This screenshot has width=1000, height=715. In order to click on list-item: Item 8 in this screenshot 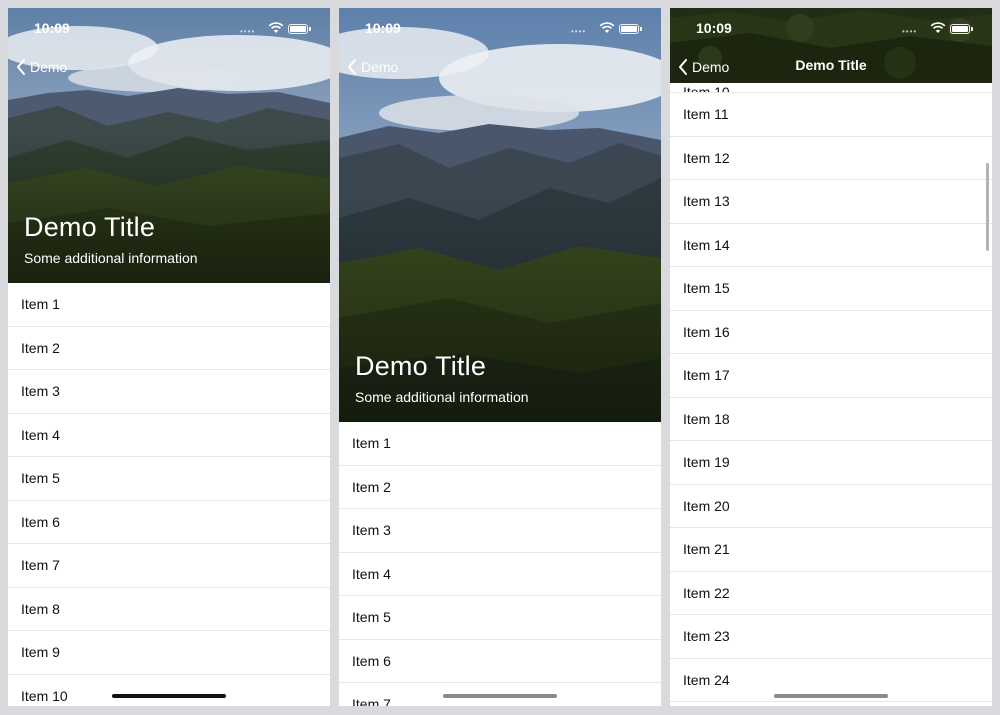, I will do `click(169, 609)`.